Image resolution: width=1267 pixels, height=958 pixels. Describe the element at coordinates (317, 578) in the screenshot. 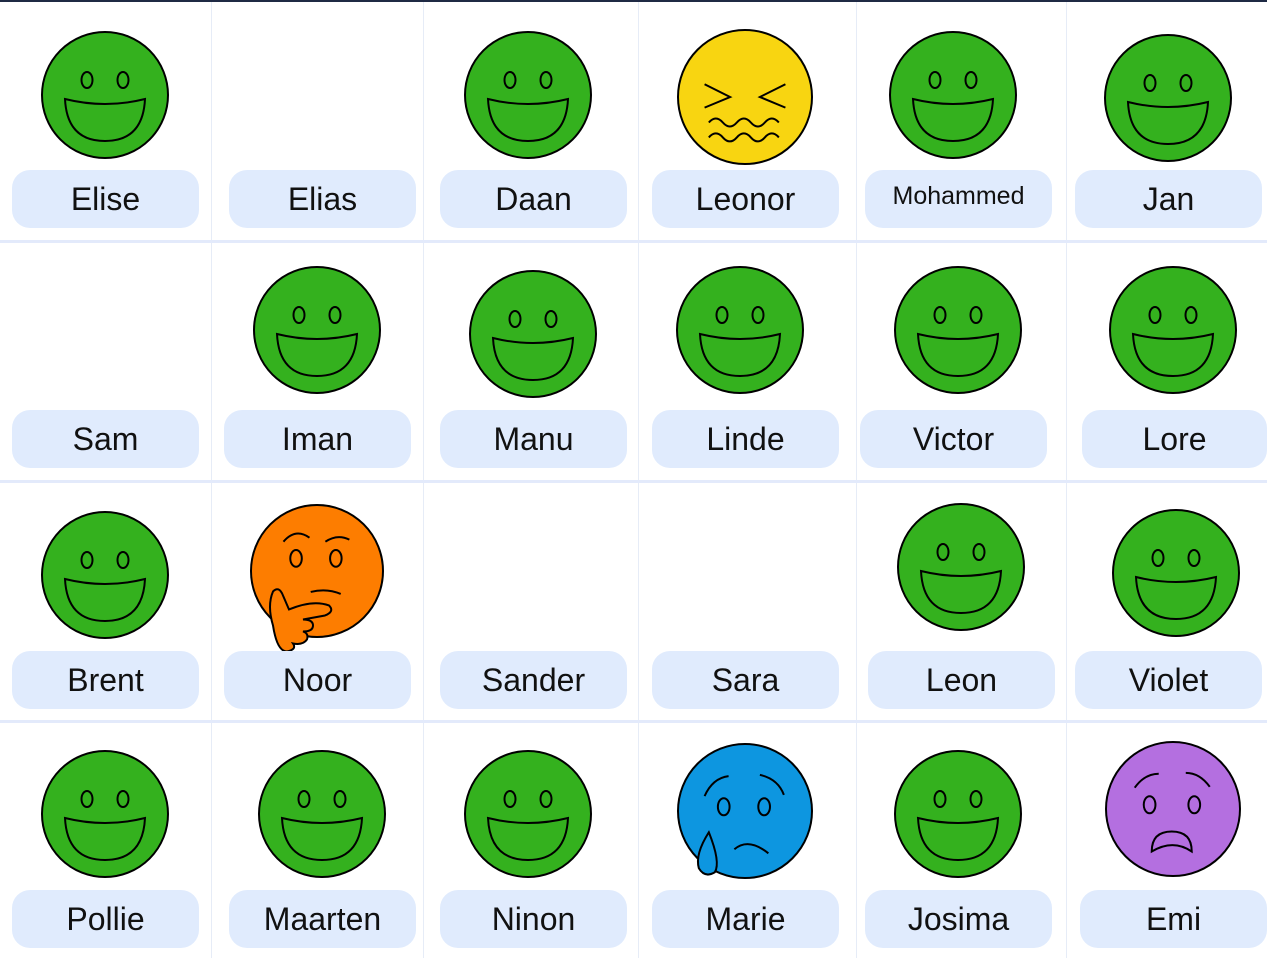

I see `thinking-face-icon` at that location.